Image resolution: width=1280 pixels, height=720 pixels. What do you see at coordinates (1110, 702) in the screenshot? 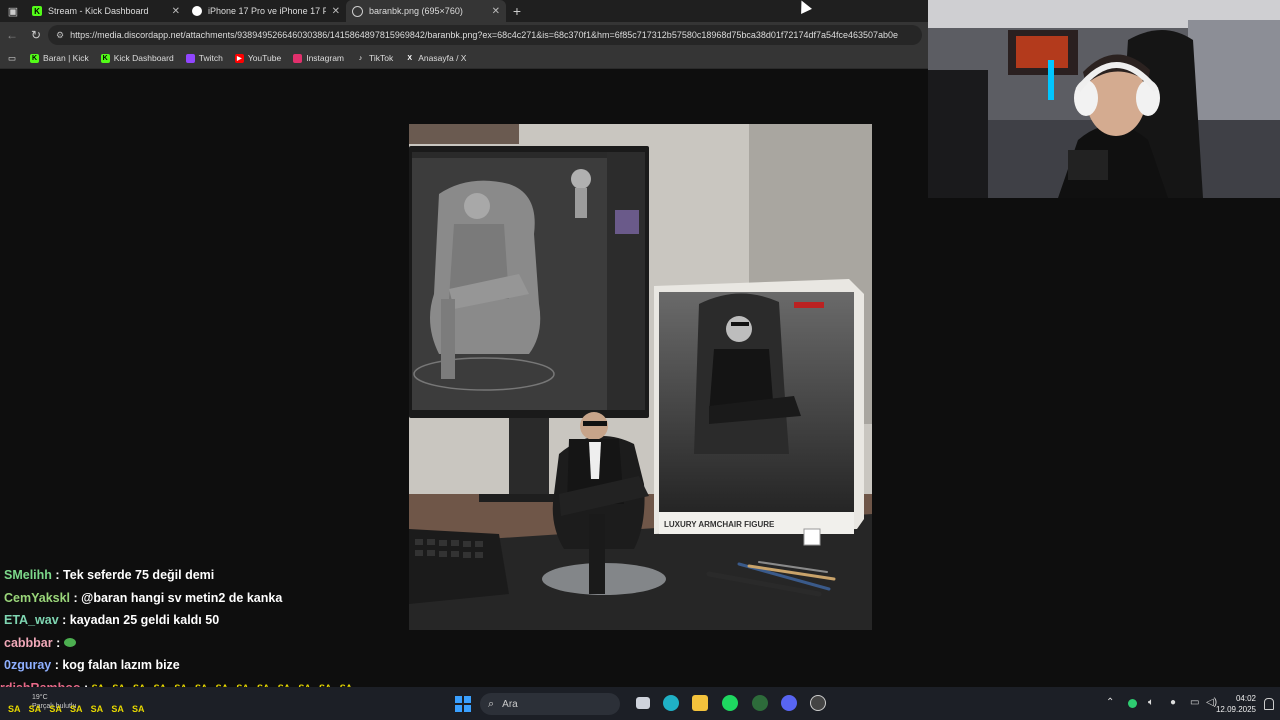
I see `tray-chevron-icon: ⌃` at bounding box center [1110, 702].